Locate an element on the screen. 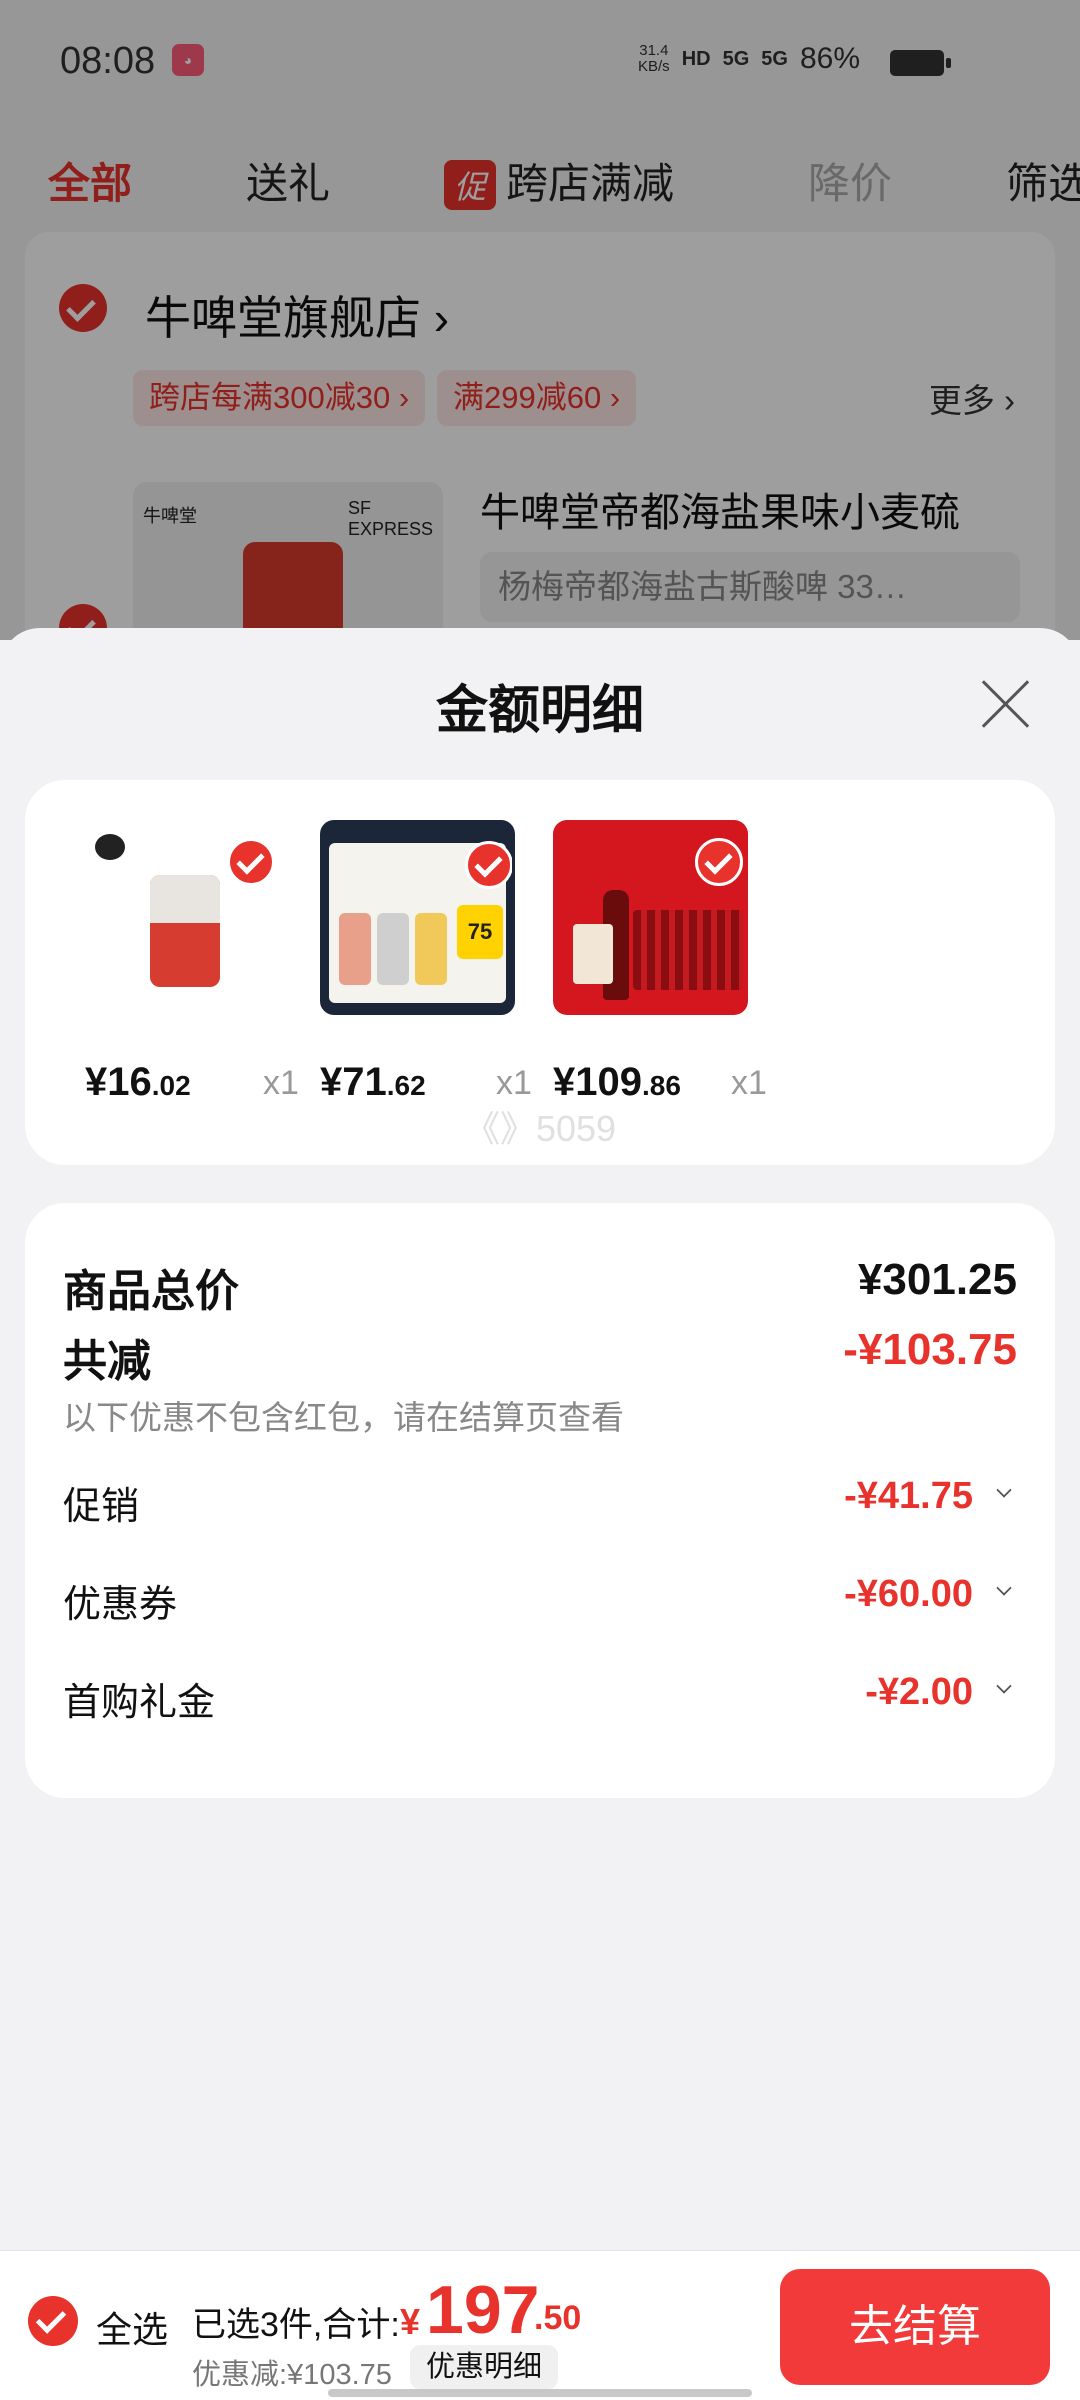 The image size is (1080, 2400). first-purchase-label: 首购礼金 is located at coordinates (139, 1703).